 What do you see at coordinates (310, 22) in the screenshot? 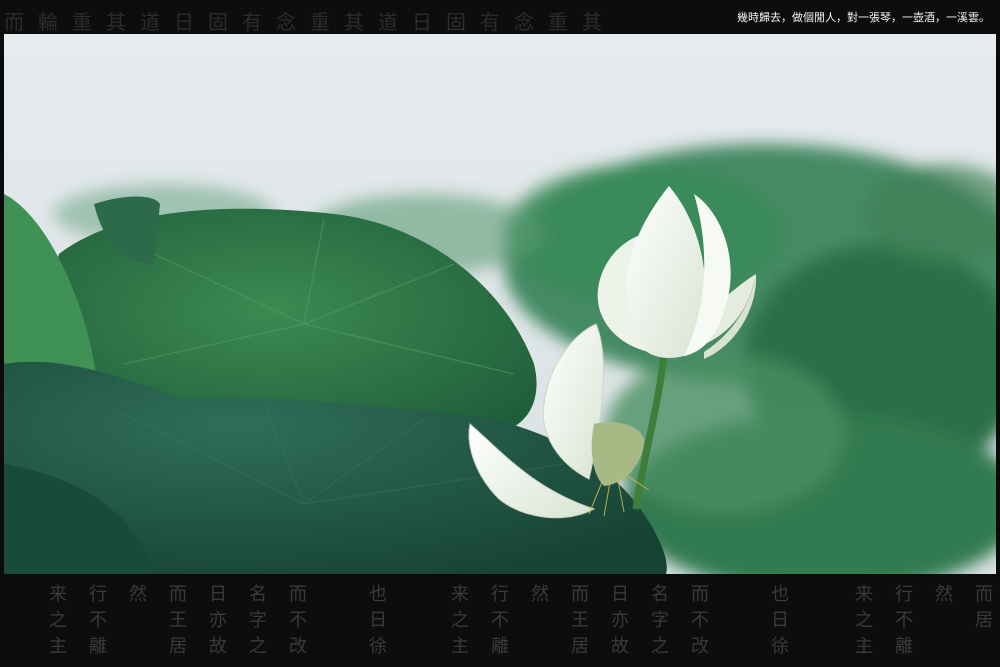
I see `top-band-glyphs: 而輪重其道日固有念重其道日固有念重其` at bounding box center [310, 22].